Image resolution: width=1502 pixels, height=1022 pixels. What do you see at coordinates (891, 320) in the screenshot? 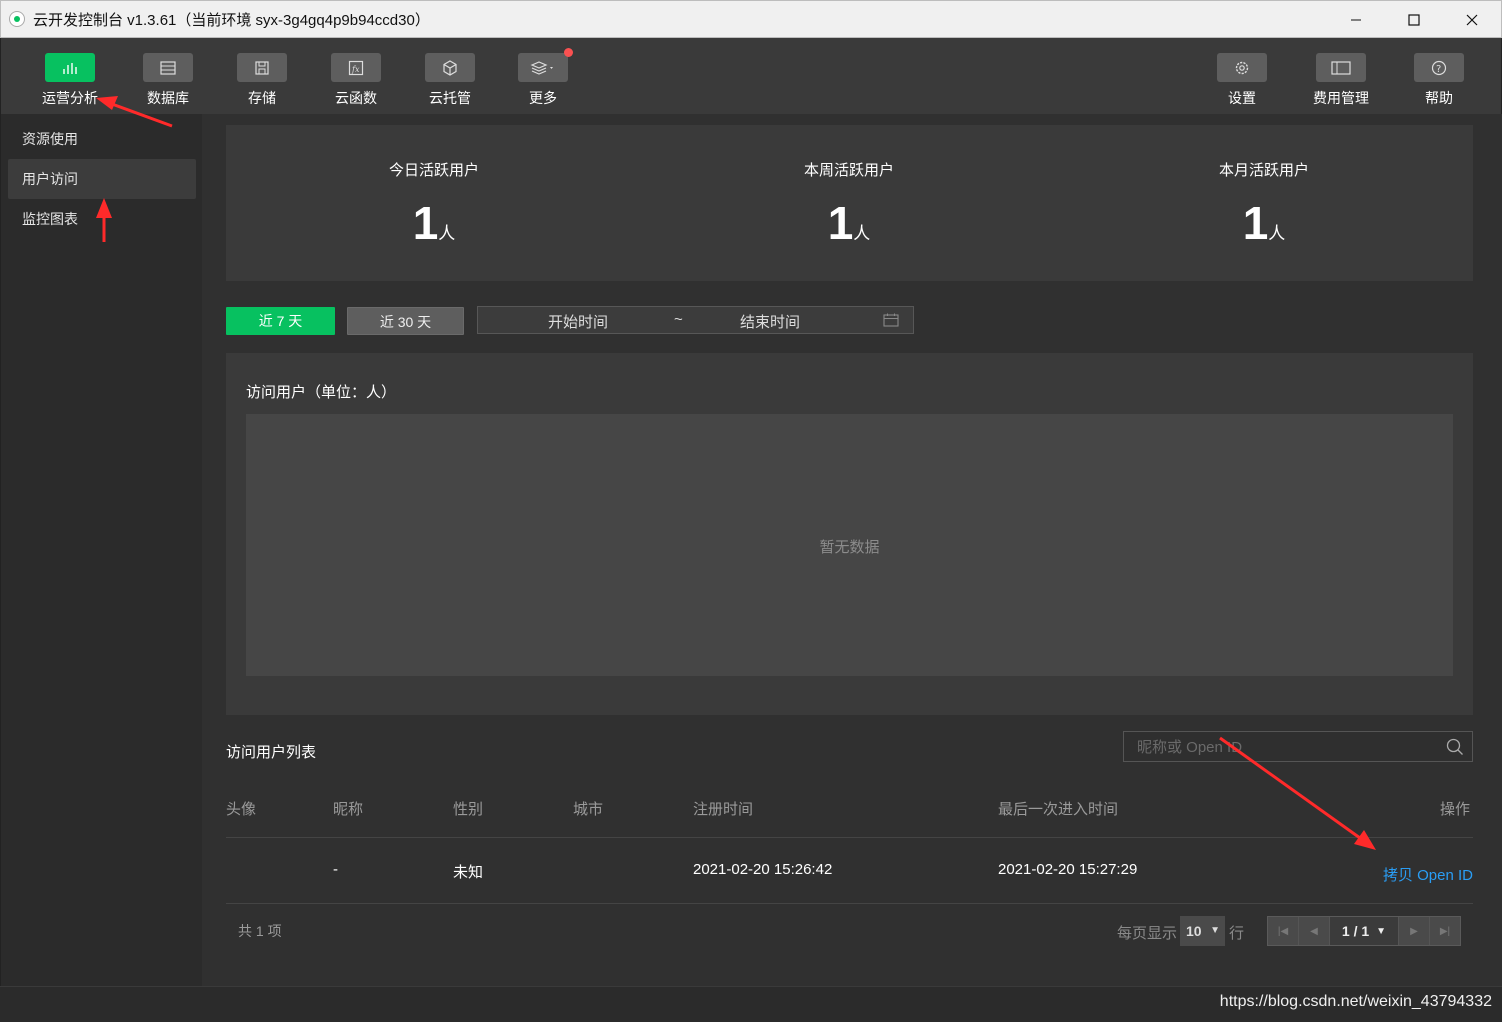
I see `calendar-icon` at bounding box center [891, 320].